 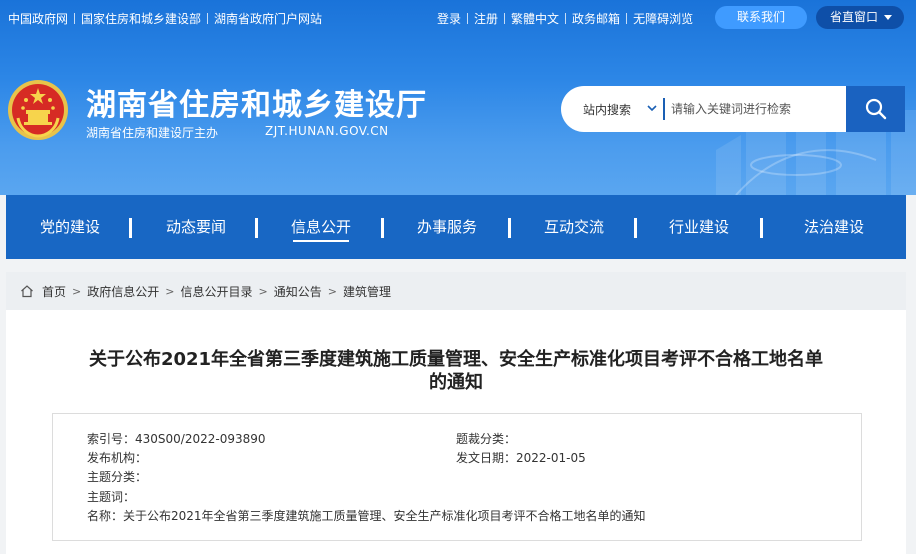 What do you see at coordinates (456, 382) in the screenshot?
I see `document-title-line-2: 的通知` at bounding box center [456, 382].